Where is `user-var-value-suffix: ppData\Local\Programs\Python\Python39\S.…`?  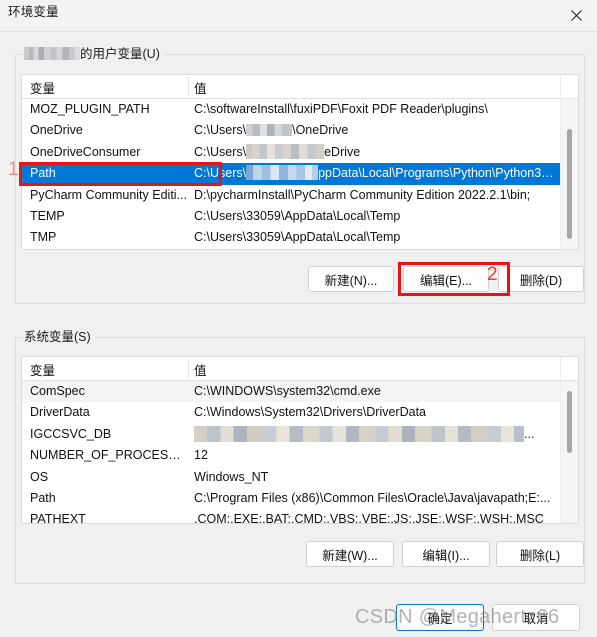
user-var-value-suffix: ppData\Local\Programs\Python\Python39\S.… is located at coordinates (436, 173).